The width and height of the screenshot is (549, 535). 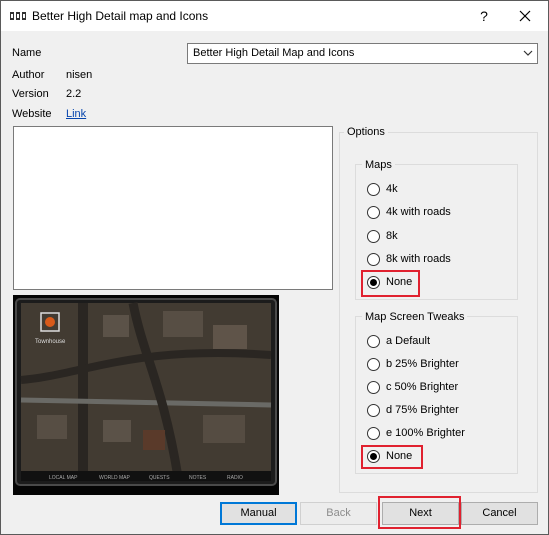 What do you see at coordinates (528, 53) in the screenshot?
I see `chevron-down-icon` at bounding box center [528, 53].